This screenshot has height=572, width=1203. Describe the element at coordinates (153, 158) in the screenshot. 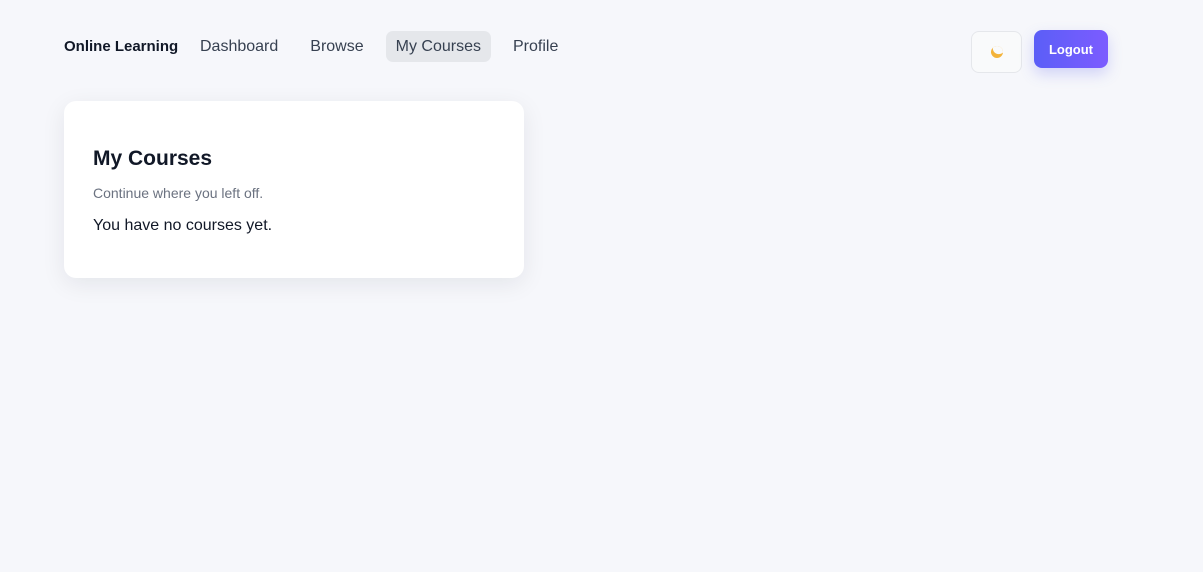

I see `page-title: My Courses` at that location.